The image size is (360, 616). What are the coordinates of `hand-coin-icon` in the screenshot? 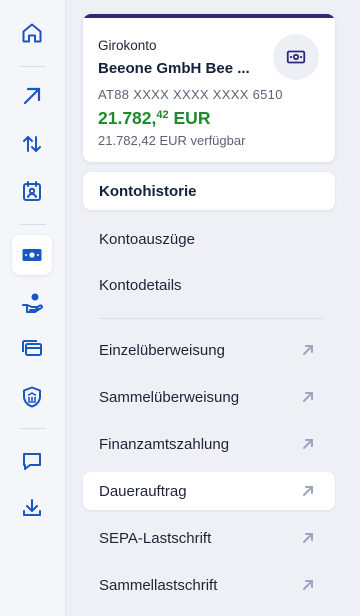 It's located at (32, 303).